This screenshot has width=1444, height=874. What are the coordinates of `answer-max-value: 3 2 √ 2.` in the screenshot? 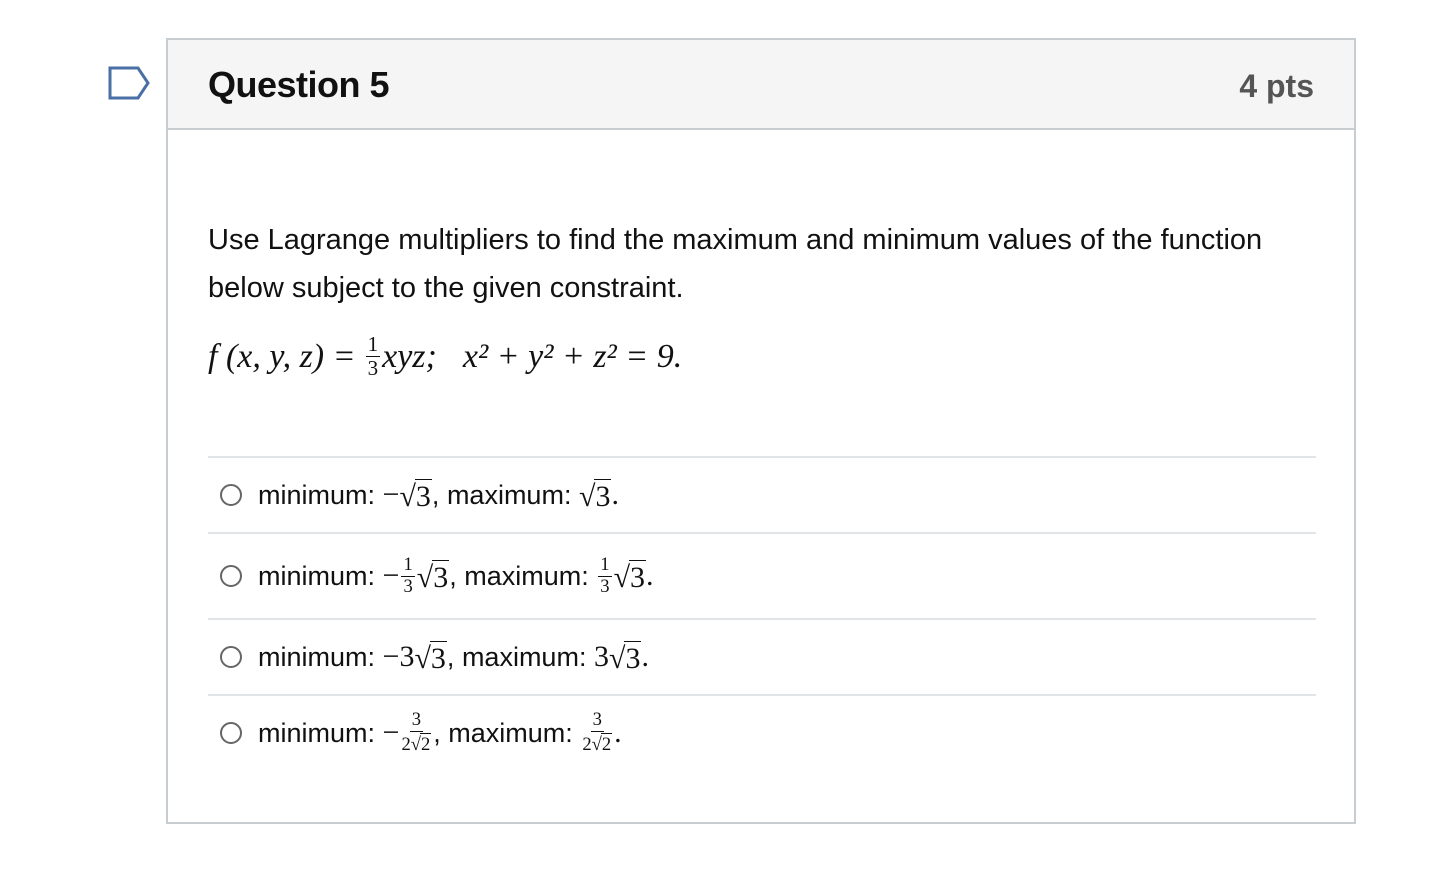 It's located at (602, 732).